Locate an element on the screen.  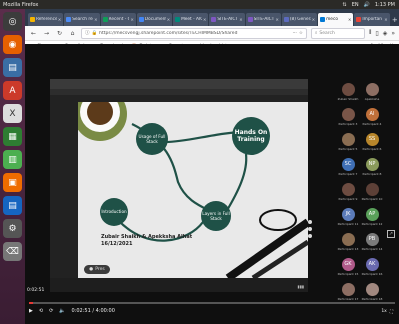
spreadsheet-icon: ▦ is located at coordinates (12, 136).